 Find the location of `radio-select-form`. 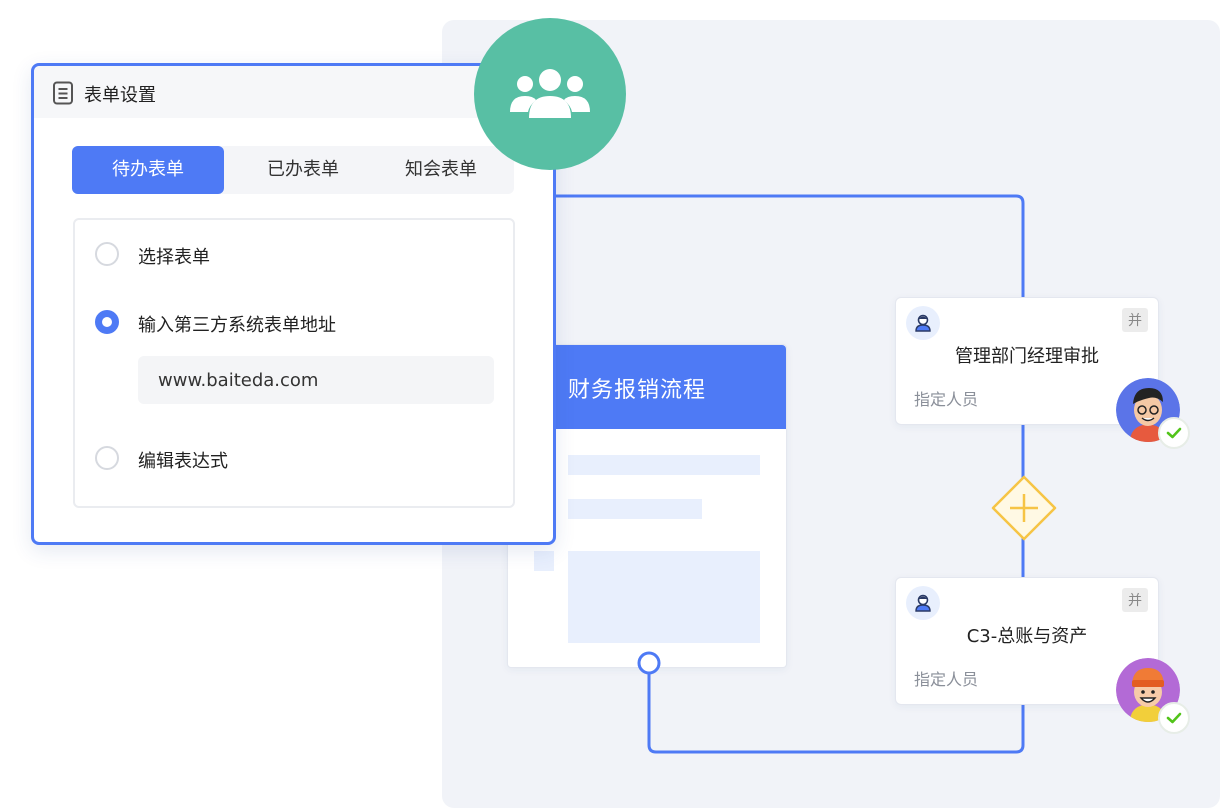

radio-select-form is located at coordinates (107, 254).